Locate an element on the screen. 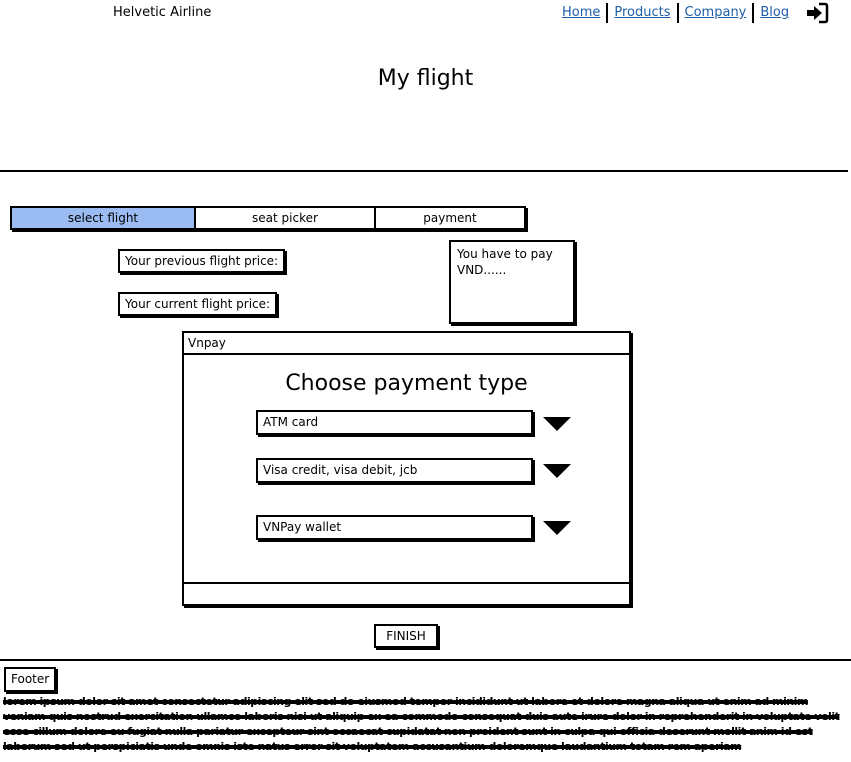 The width and height of the screenshot is (851, 762). nav-link-company: Company is located at coordinates (716, 13).